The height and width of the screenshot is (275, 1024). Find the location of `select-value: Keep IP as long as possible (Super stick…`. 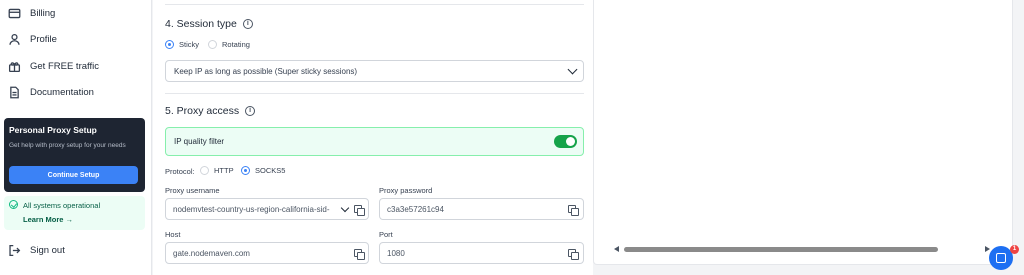

select-value: Keep IP as long as possible (Super stick… is located at coordinates (266, 71).